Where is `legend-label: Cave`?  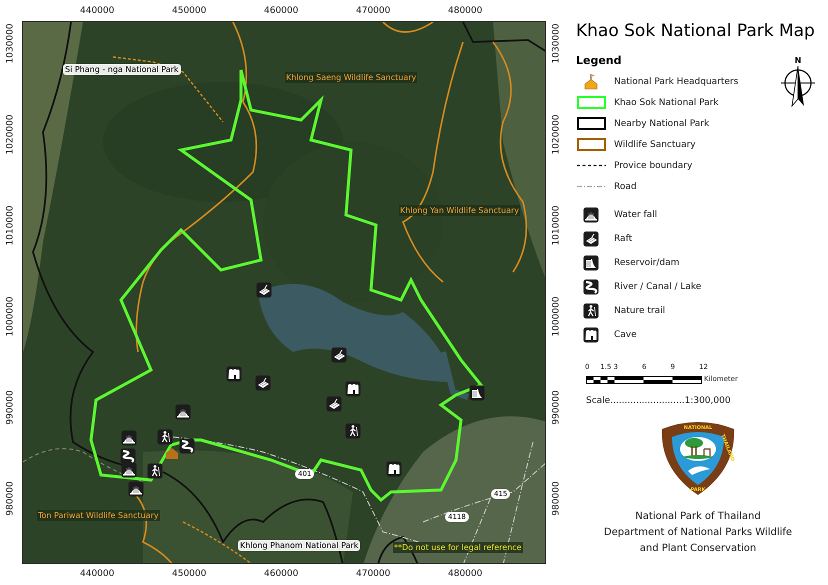
legend-label: Cave is located at coordinates (625, 335).